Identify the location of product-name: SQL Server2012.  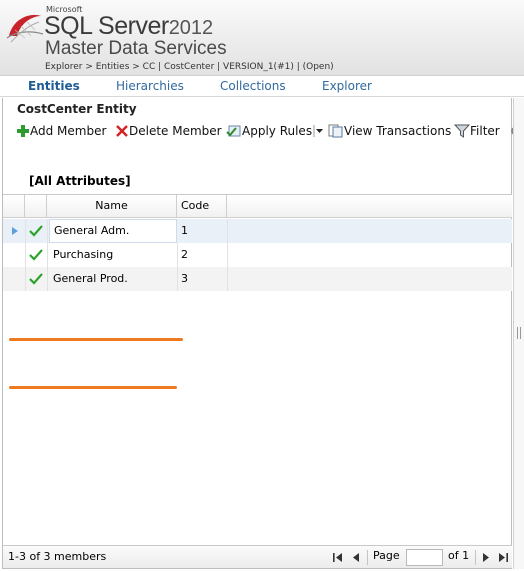
(128, 26).